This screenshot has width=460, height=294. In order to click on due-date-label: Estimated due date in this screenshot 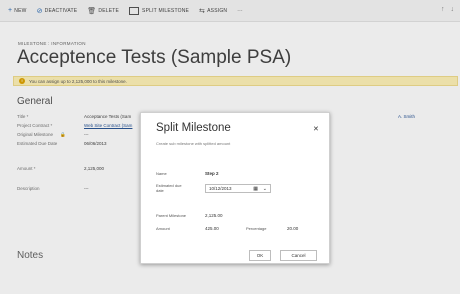, I will do `click(169, 188)`.